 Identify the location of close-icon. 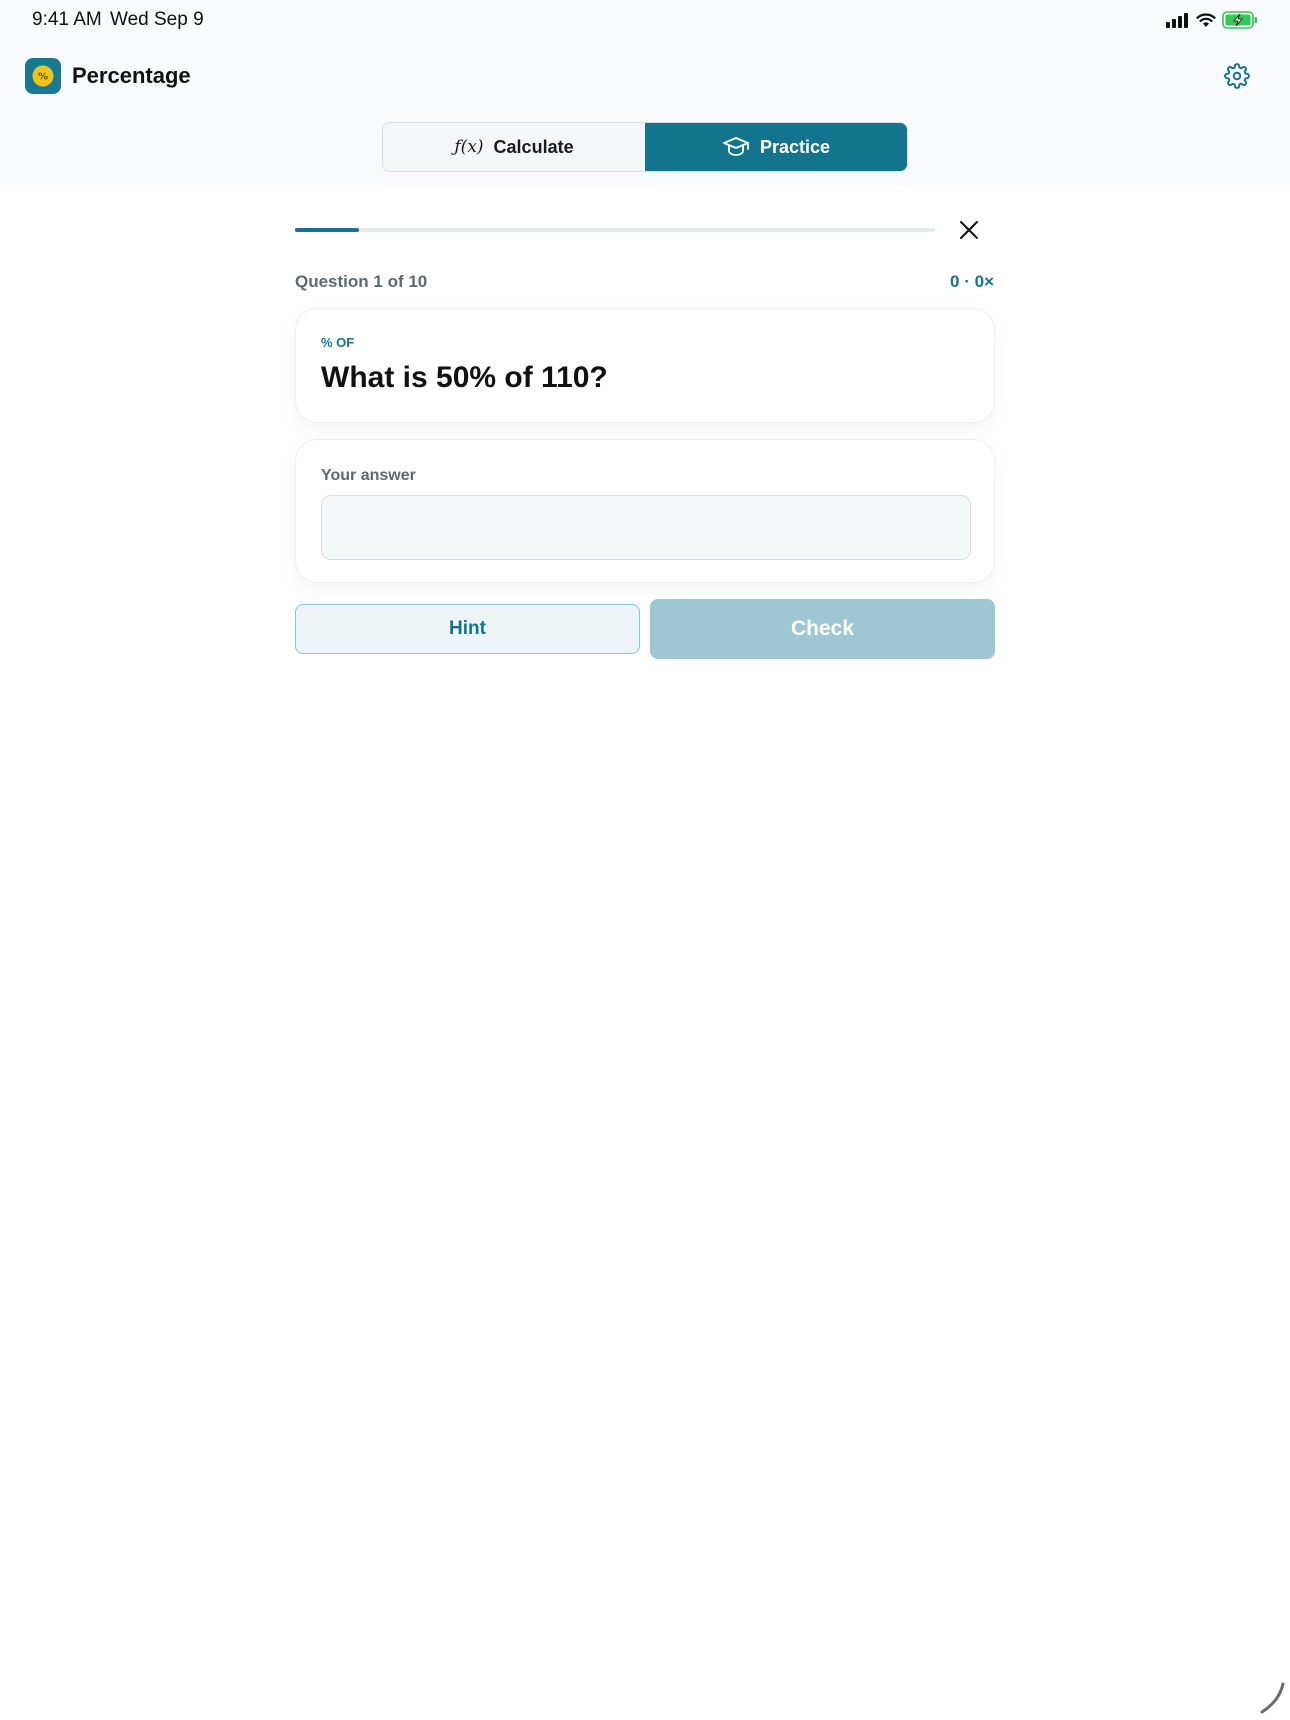
(969, 230).